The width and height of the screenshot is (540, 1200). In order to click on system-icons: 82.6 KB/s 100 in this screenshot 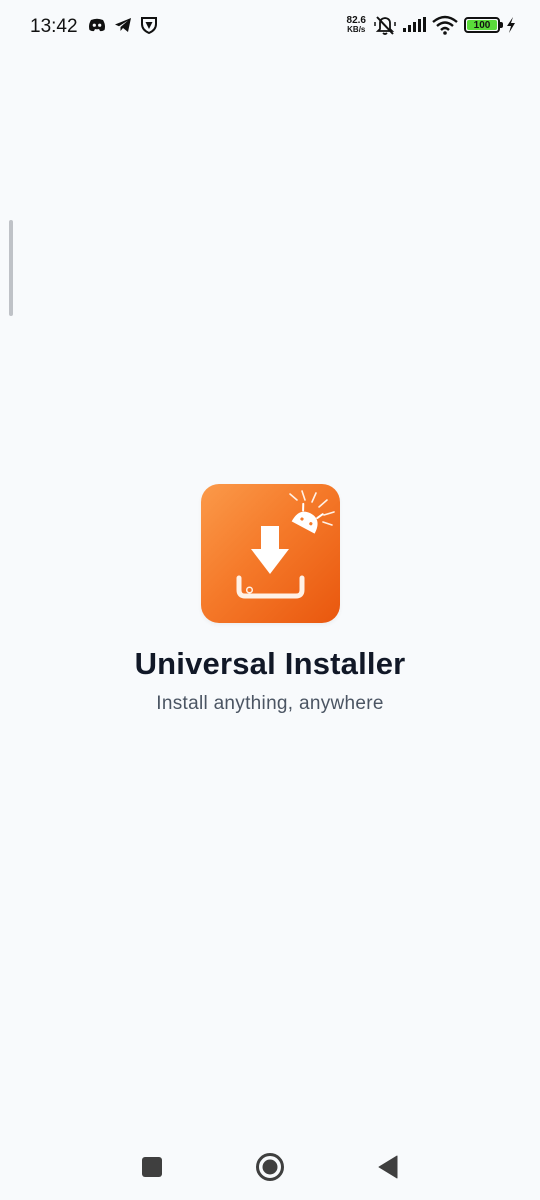, I will do `click(431, 25)`.